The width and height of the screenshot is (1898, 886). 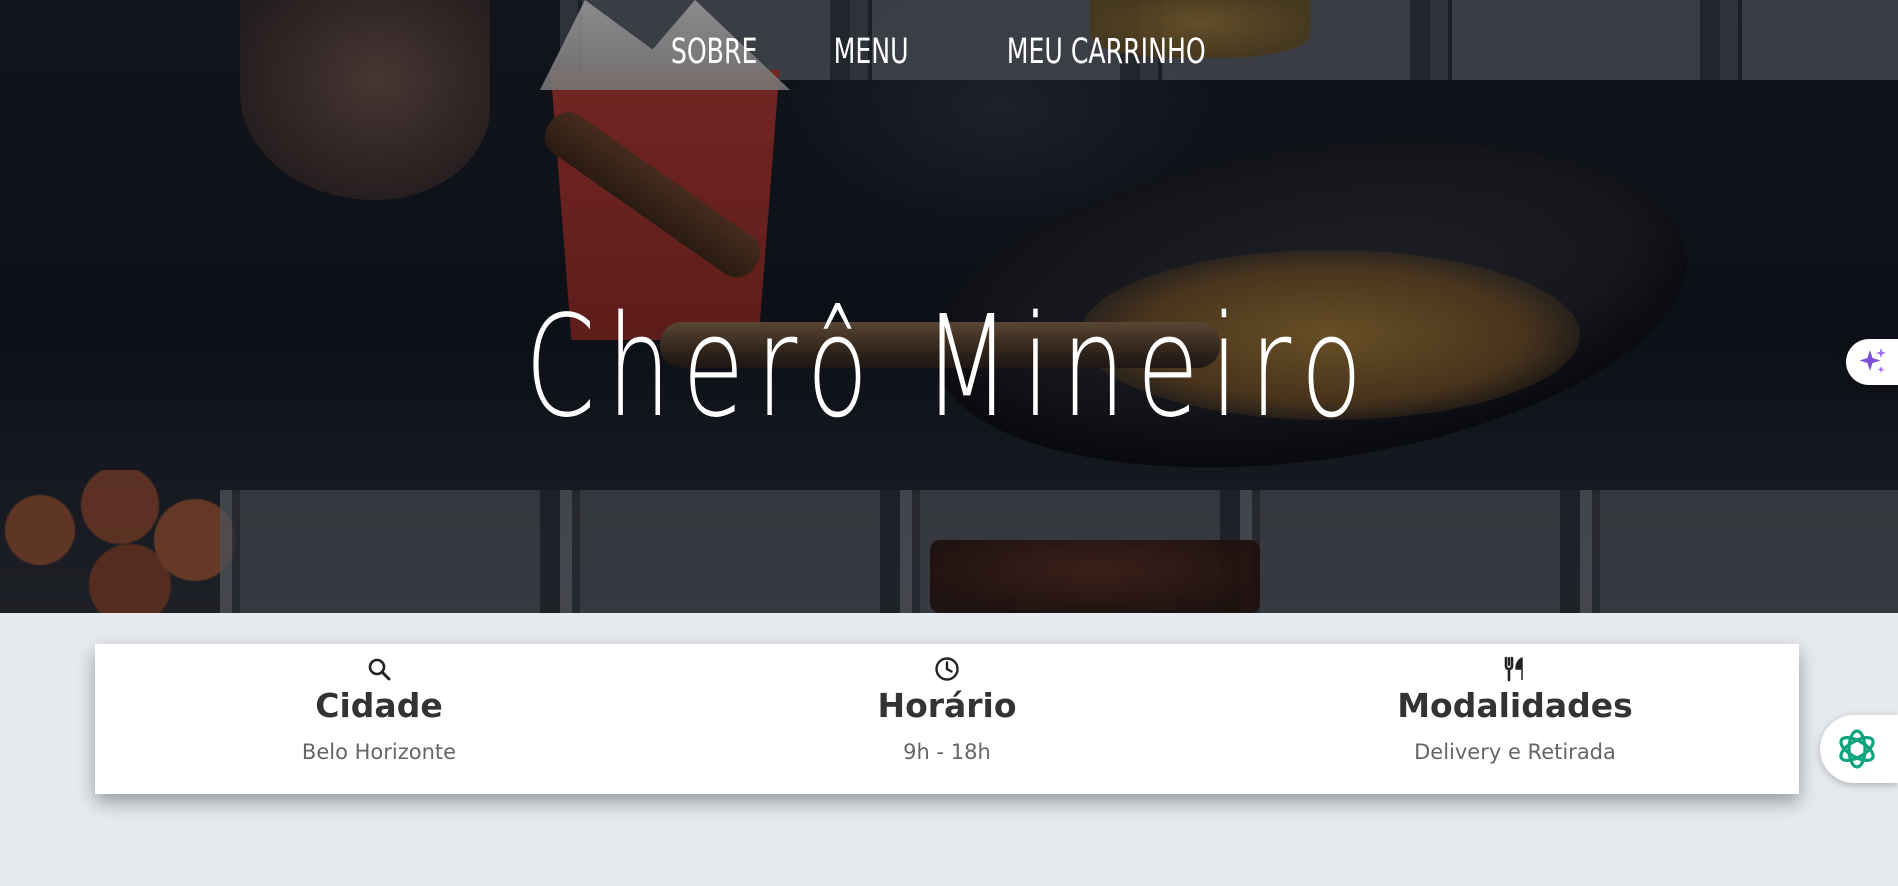 What do you see at coordinates (1515, 670) in the screenshot?
I see `utensils-icon` at bounding box center [1515, 670].